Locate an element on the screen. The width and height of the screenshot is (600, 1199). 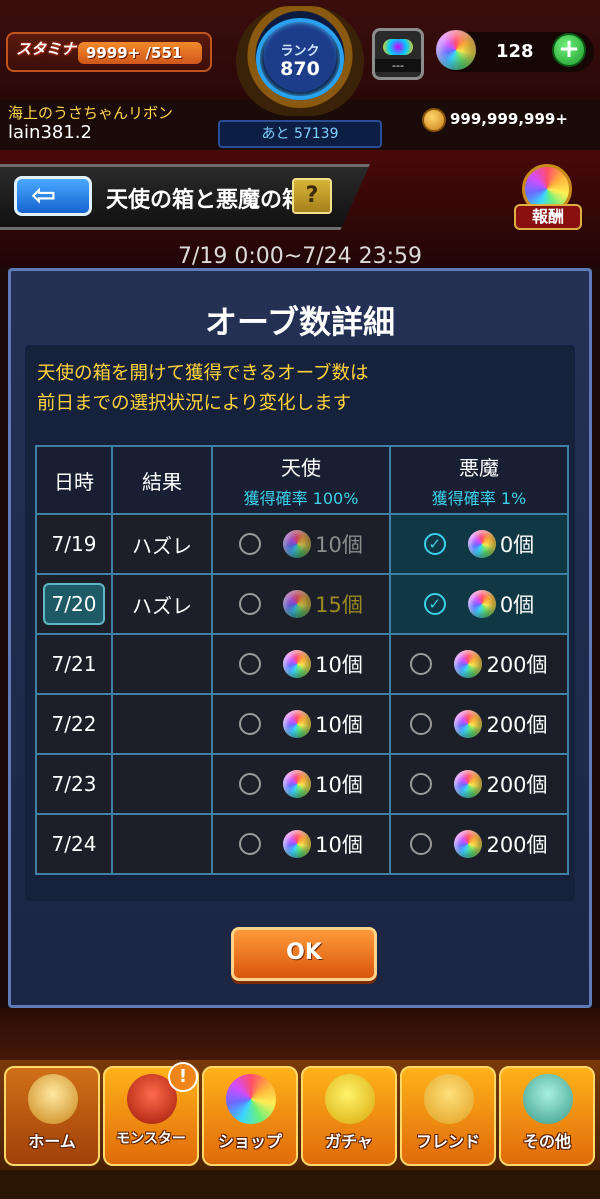
buy-orb-button: + is located at coordinates (569, 50).